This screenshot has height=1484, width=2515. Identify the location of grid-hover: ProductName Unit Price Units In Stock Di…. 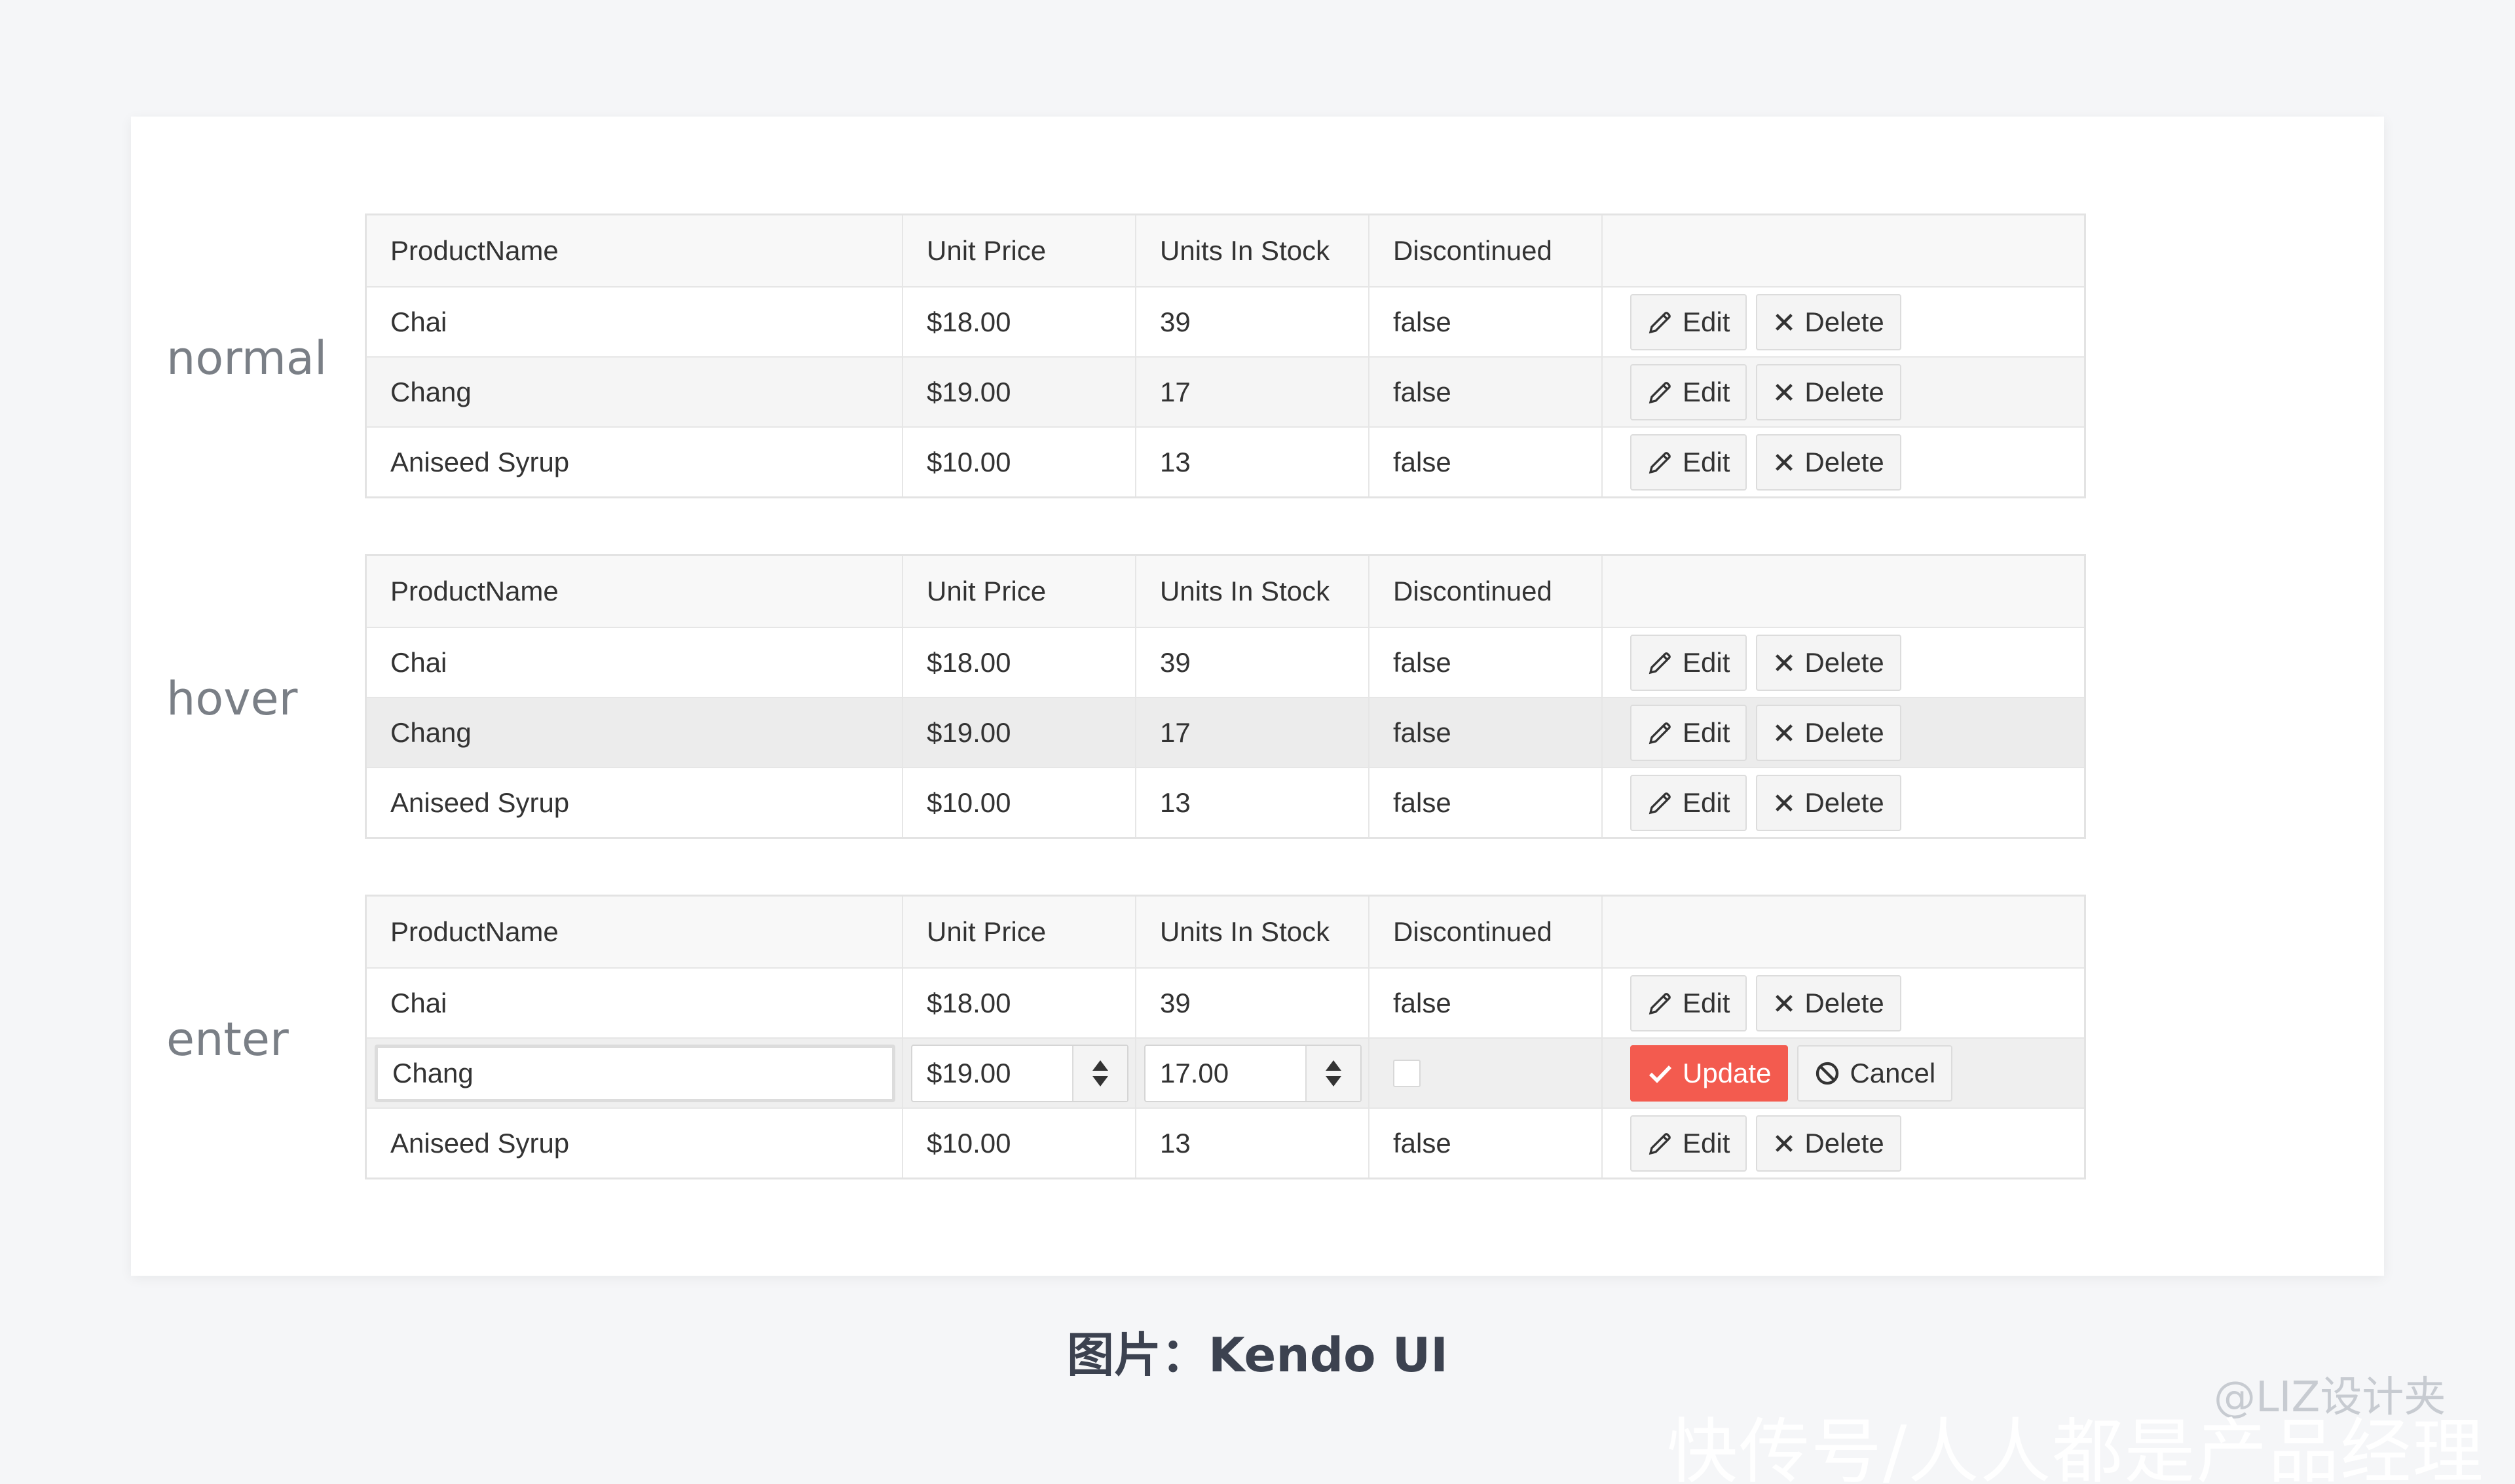
(1225, 696).